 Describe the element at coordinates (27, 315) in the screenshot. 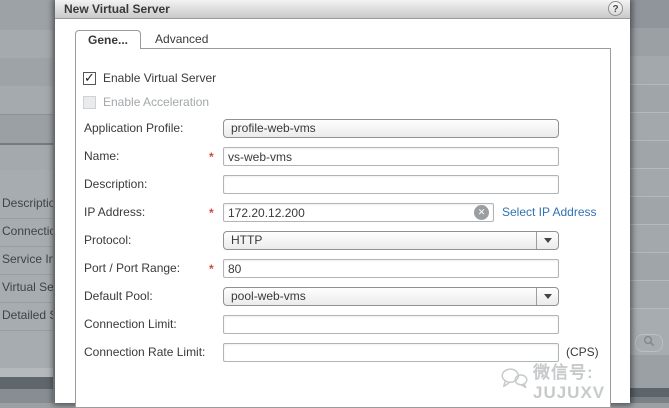

I see `background-item-detailed-status: Detailed St` at that location.